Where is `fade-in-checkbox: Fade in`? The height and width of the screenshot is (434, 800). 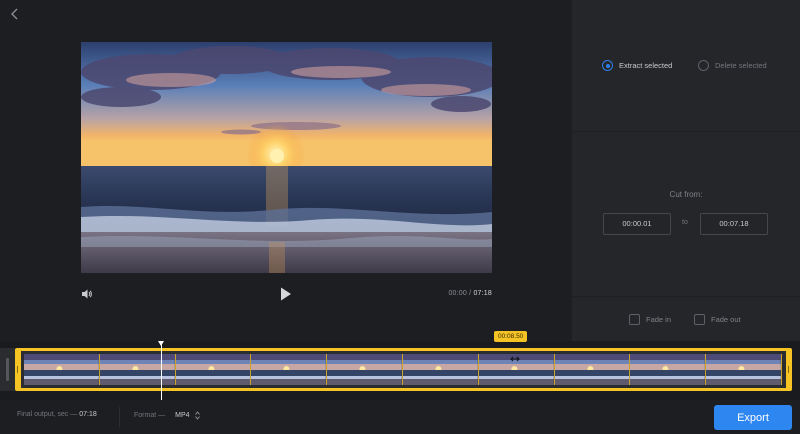 fade-in-checkbox: Fade in is located at coordinates (650, 319).